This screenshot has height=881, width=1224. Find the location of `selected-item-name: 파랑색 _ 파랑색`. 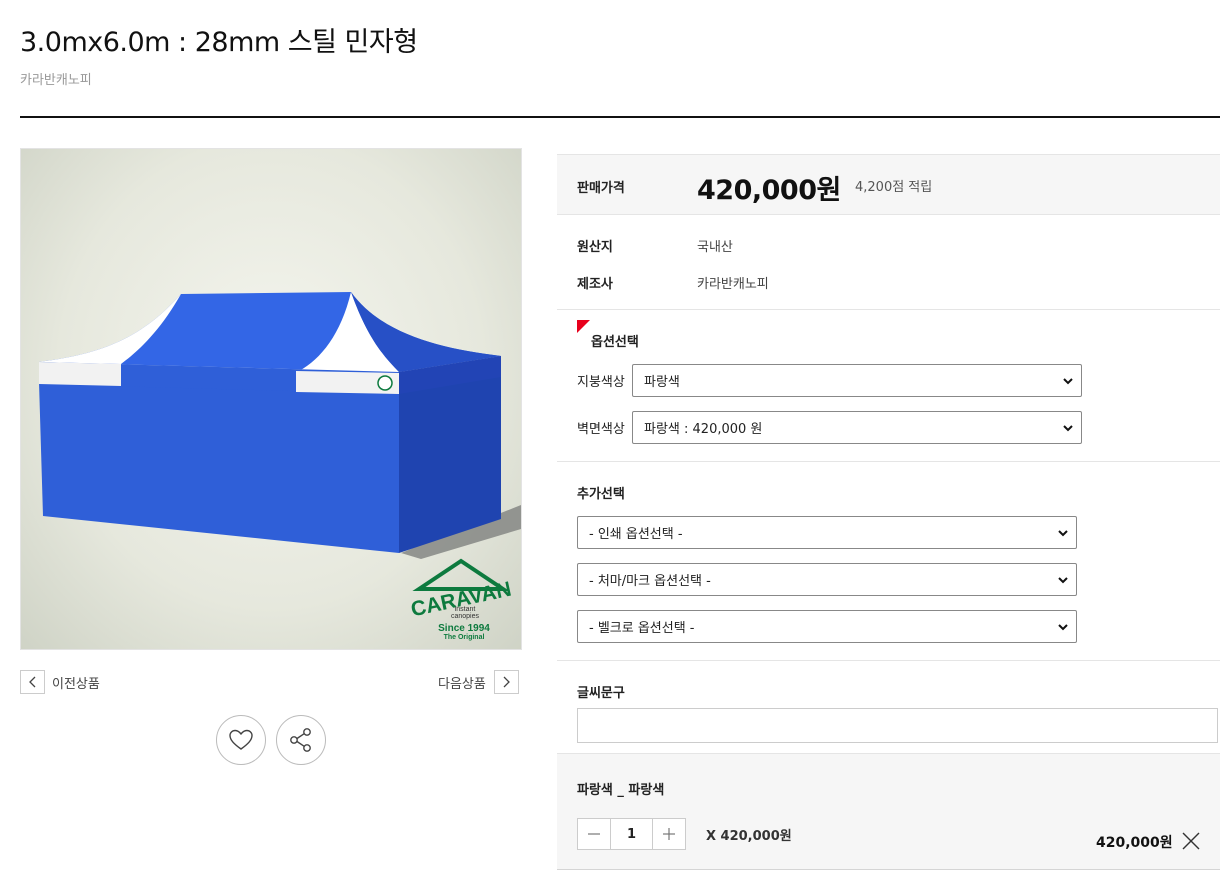

selected-item-name: 파랑색 _ 파랑색 is located at coordinates (621, 790).